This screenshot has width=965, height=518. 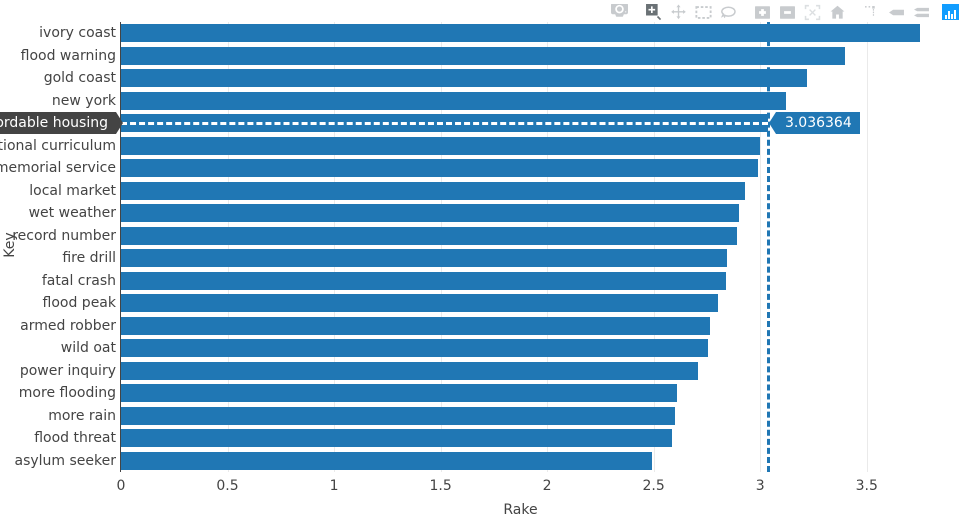 I want to click on modebar-group-zoom, so click(x=800, y=12).